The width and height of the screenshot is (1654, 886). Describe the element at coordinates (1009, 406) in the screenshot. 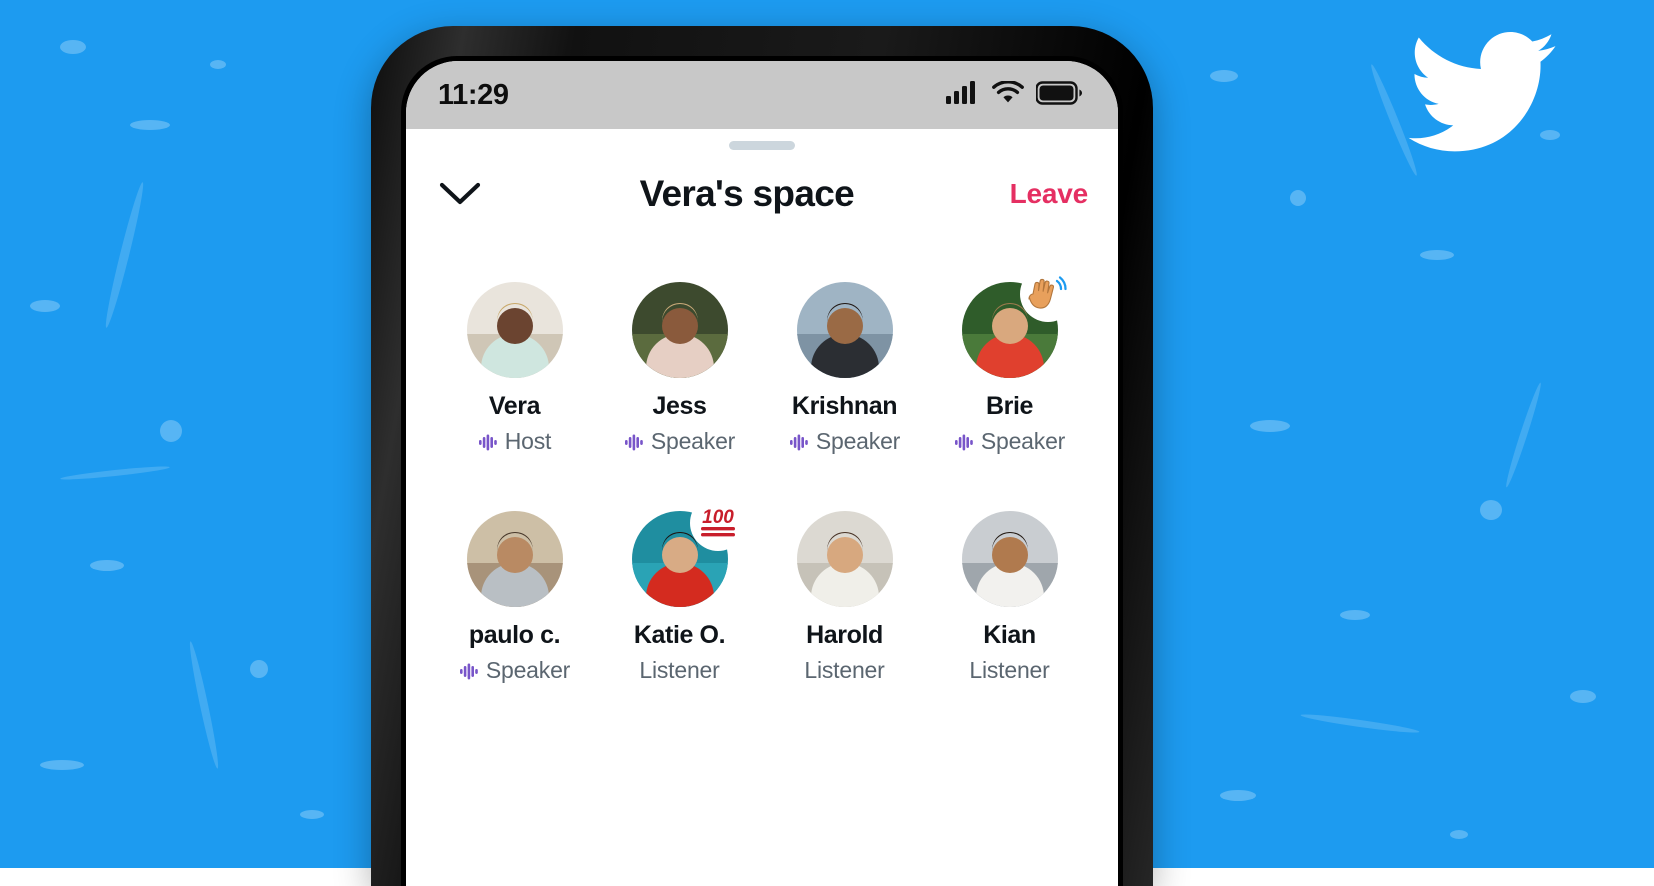

I see `participant-name: Brie` at that location.